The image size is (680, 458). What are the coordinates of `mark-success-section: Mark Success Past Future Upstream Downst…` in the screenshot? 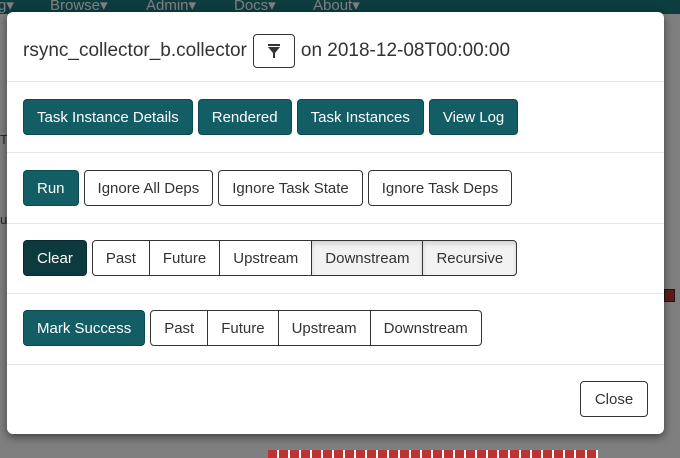 It's located at (335, 329).